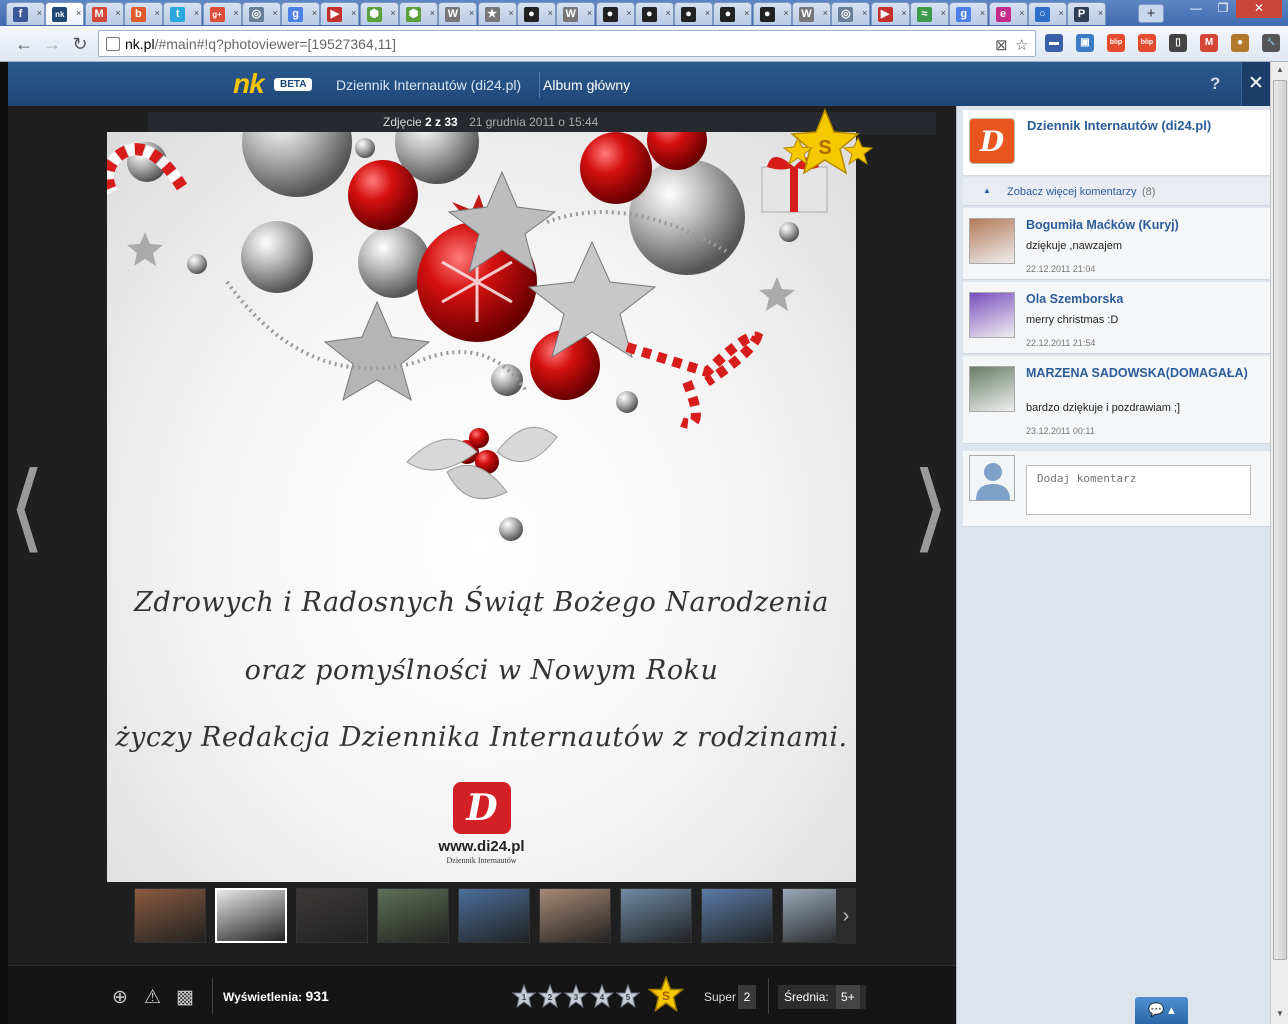 Image resolution: width=1288 pixels, height=1024 pixels. I want to click on zoom-icon: ⊕, so click(120, 997).